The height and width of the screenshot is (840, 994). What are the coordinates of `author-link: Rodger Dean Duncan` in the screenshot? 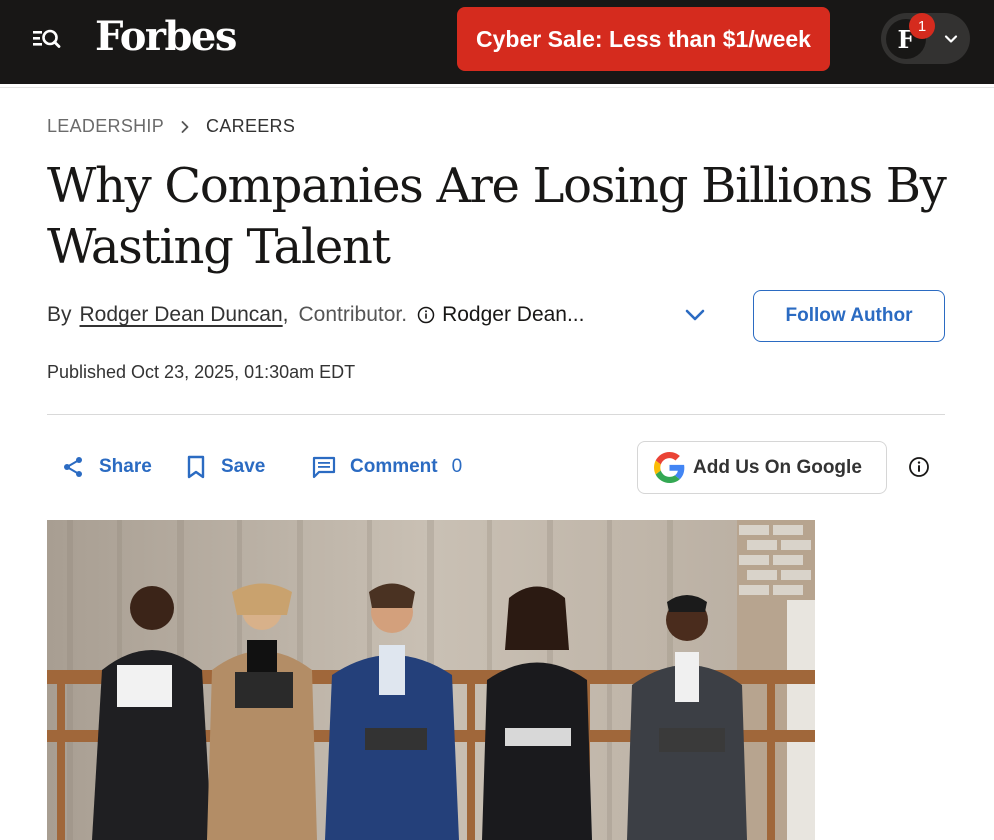 It's located at (181, 315).